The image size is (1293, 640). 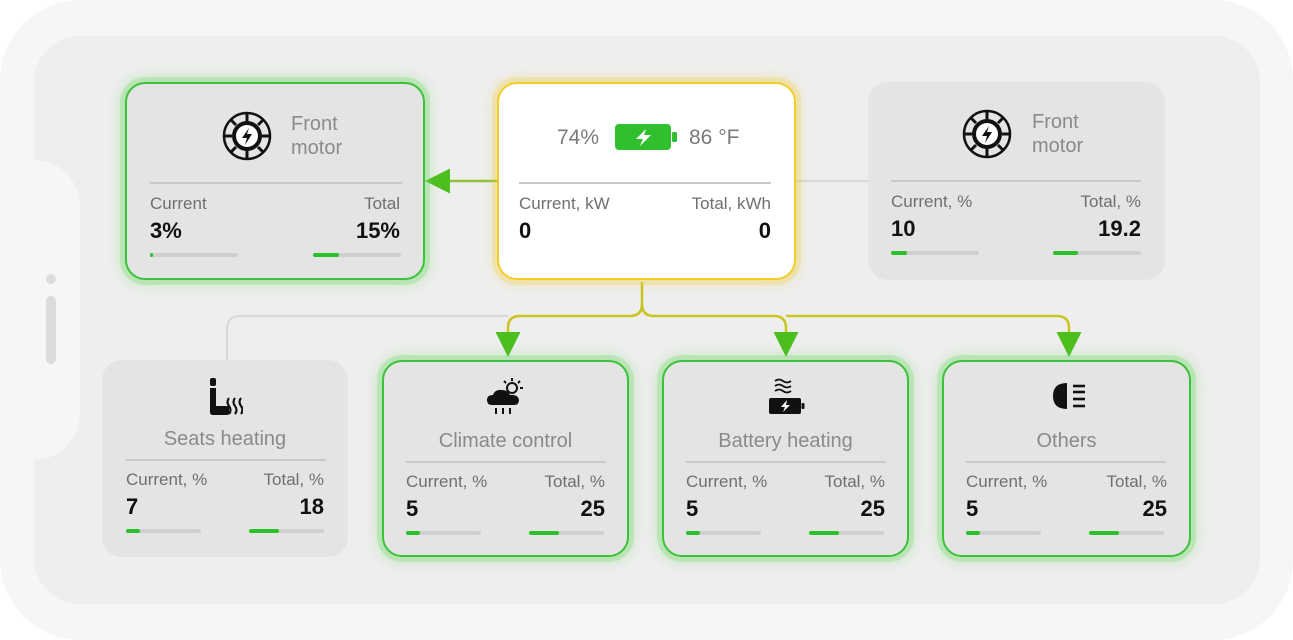 I want to click on total-value: 0, so click(x=764, y=230).